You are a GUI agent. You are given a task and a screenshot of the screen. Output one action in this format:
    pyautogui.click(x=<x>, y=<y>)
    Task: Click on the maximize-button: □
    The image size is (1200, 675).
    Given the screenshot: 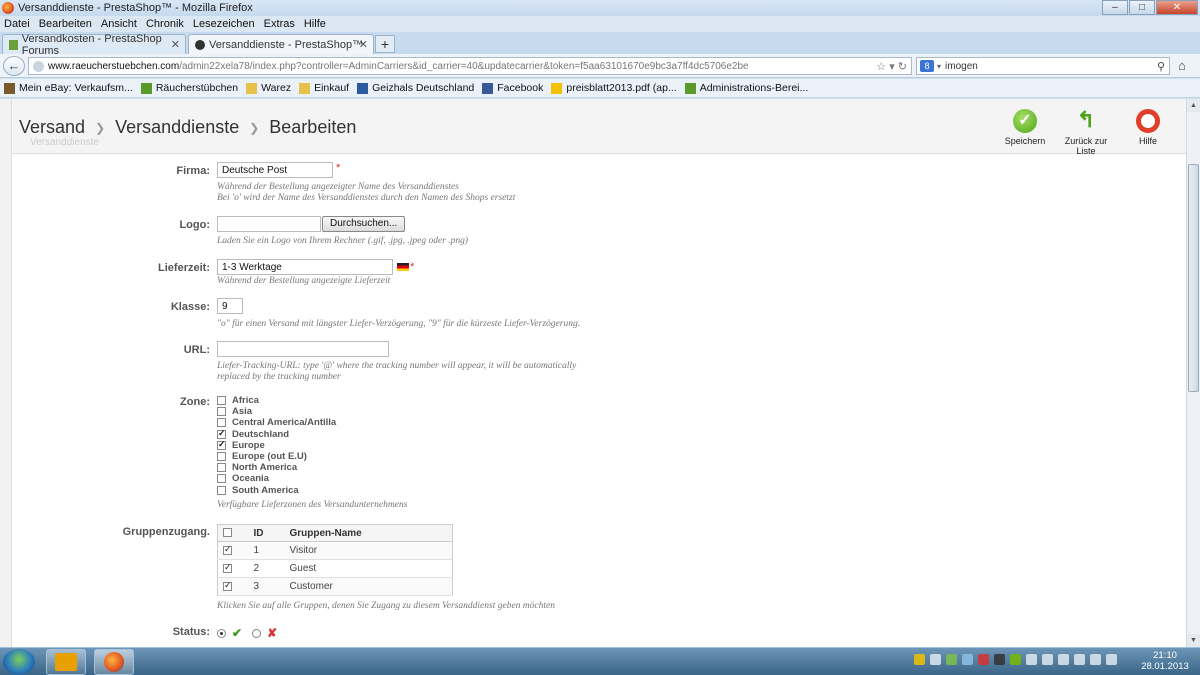 What is the action you would take?
    pyautogui.click(x=1142, y=7)
    